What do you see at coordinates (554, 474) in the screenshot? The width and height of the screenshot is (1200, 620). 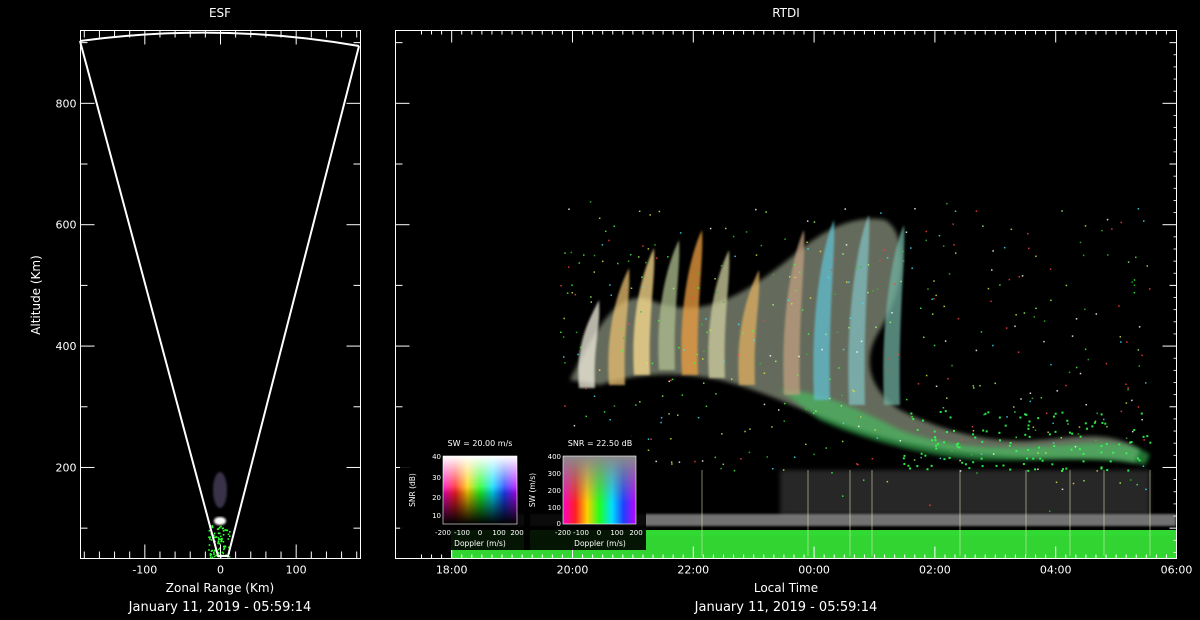 I see `snr-legend-ytick: 300` at bounding box center [554, 474].